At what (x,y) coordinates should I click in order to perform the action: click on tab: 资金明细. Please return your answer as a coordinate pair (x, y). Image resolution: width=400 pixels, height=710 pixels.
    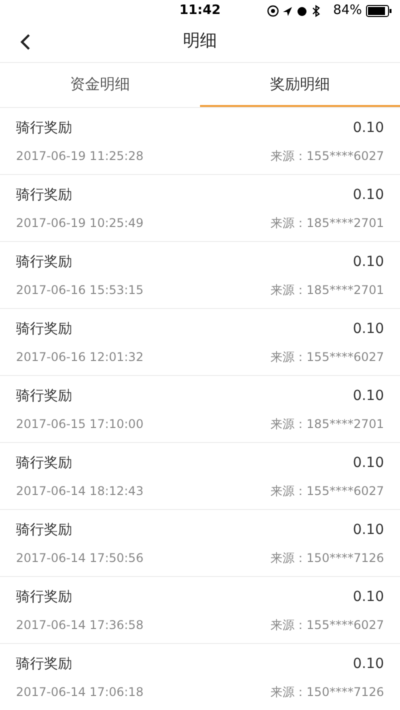
    Looking at the image, I should click on (100, 85).